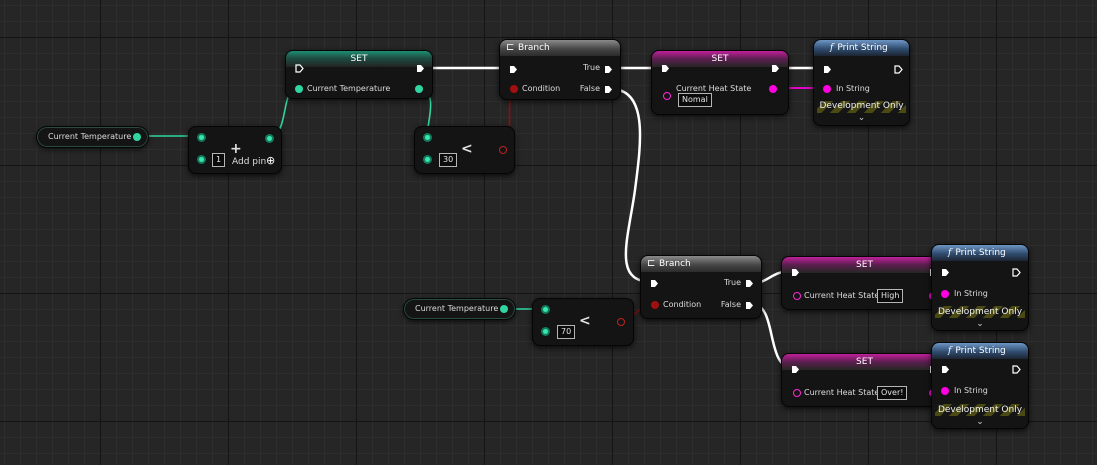 The width and height of the screenshot is (1097, 465). I want to click on add-node: + 1 Add pin ⊕, so click(235, 150).